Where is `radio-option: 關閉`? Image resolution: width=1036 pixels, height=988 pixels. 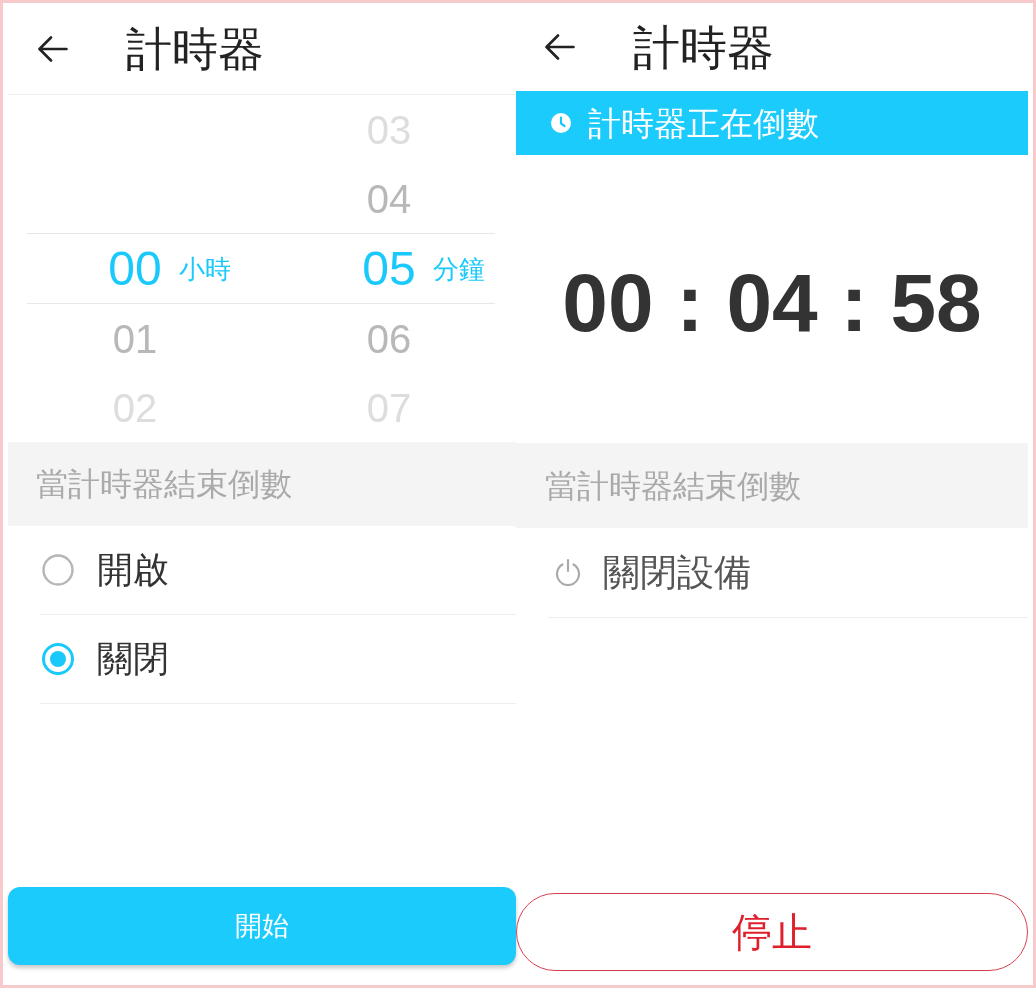 radio-option: 關閉 is located at coordinates (278, 659).